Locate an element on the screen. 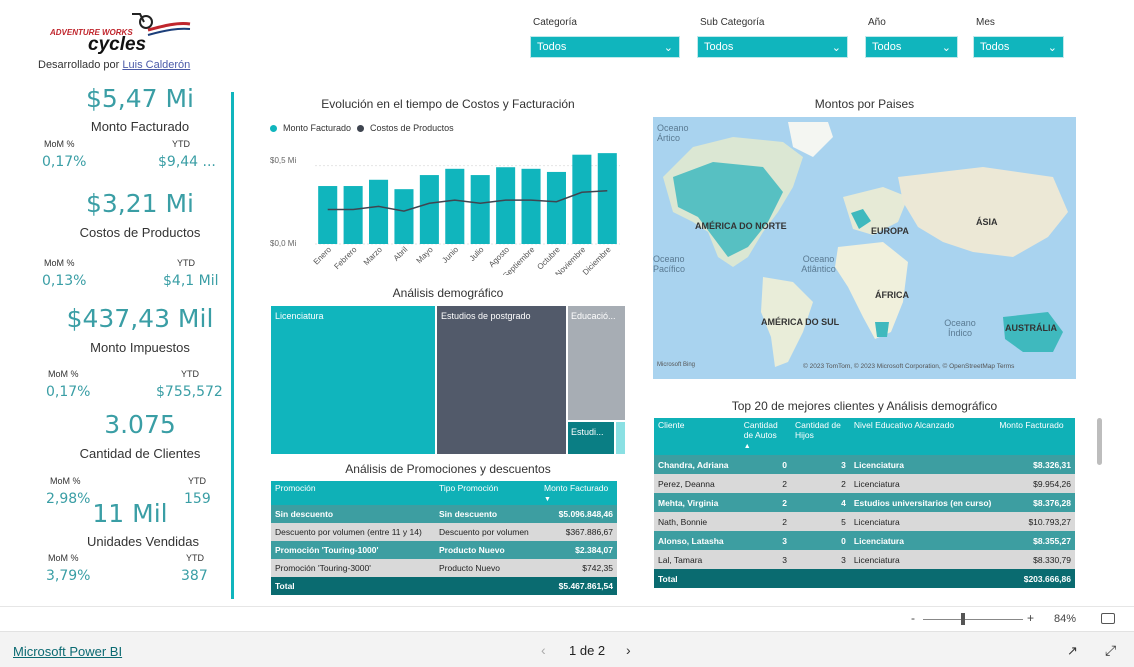 This screenshot has width=1134, height=667. slicer-ano: Todos ⌄ is located at coordinates (911, 47).